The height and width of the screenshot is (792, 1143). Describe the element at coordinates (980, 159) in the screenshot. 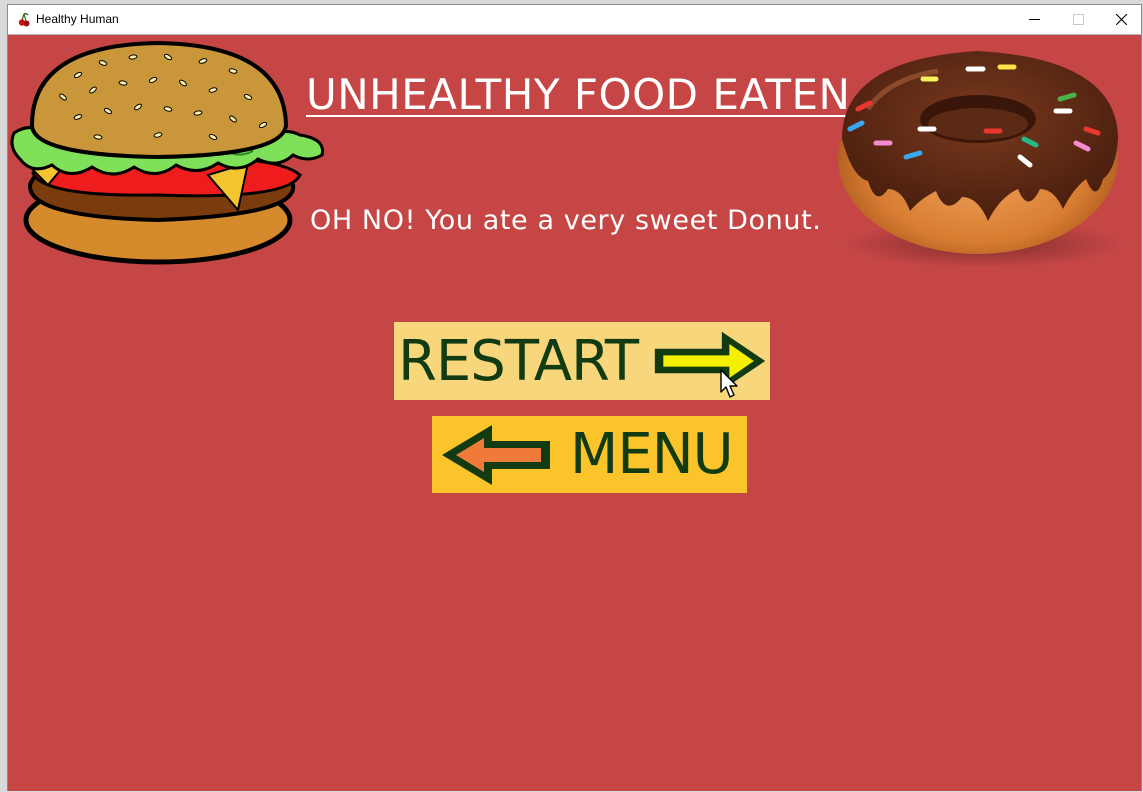

I see `donut-illustration` at that location.